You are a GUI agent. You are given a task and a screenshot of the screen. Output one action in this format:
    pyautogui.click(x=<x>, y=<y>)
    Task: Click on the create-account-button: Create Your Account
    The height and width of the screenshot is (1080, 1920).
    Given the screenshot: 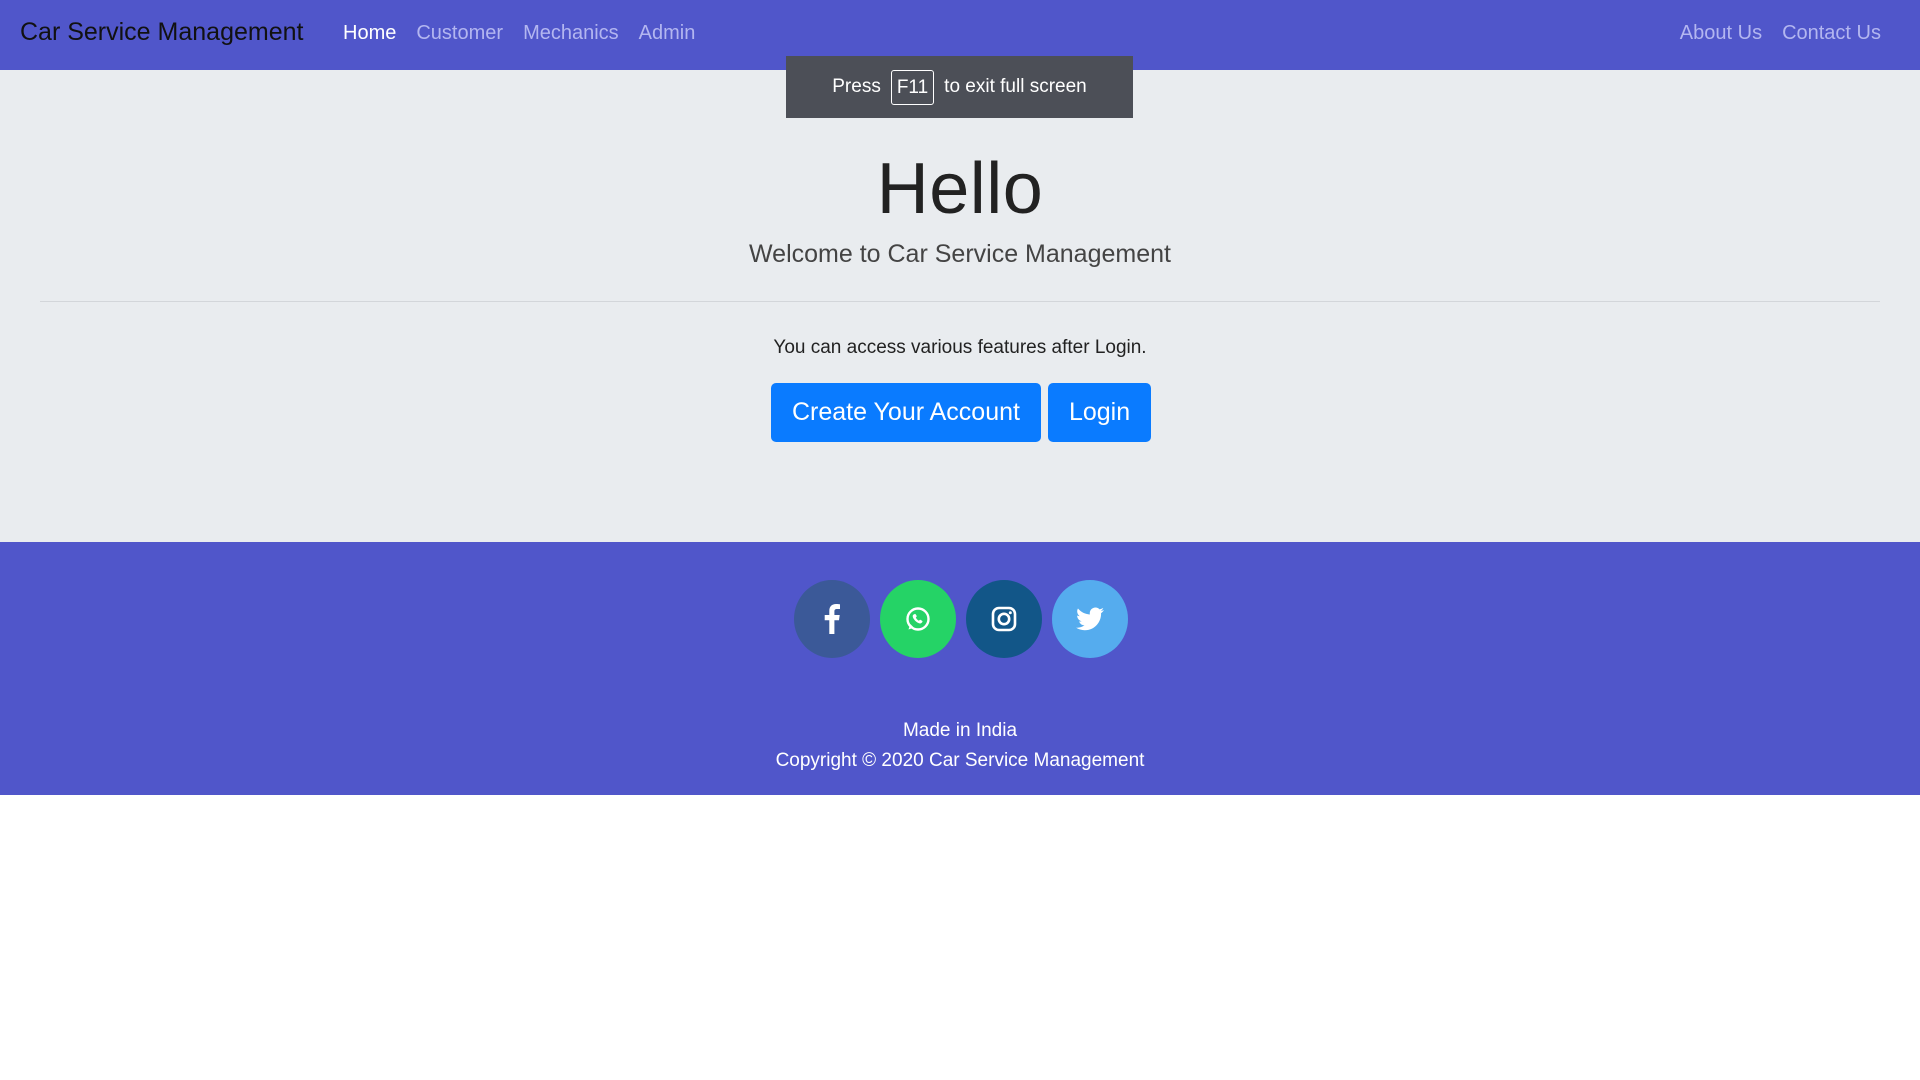 What is the action you would take?
    pyautogui.click(x=906, y=412)
    